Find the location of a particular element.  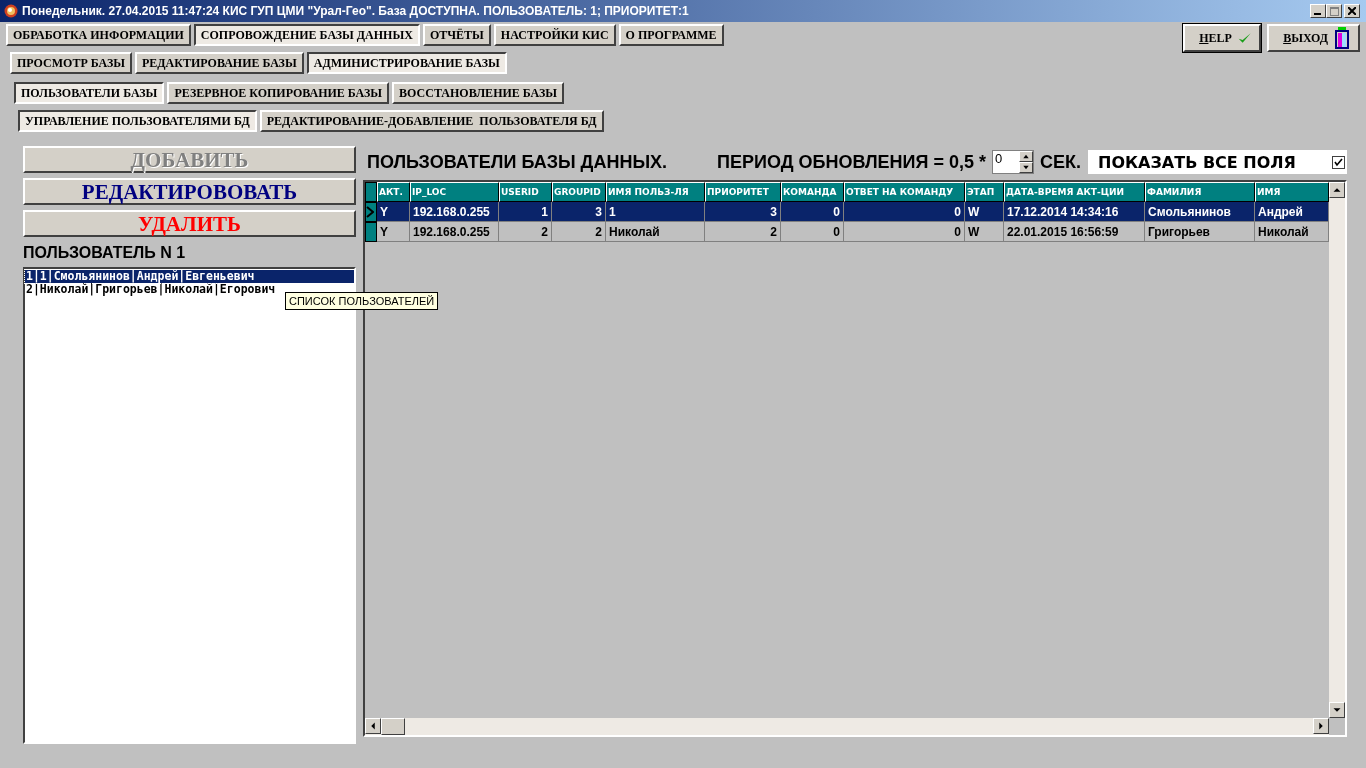

column-header: USERID is located at coordinates (525, 192).